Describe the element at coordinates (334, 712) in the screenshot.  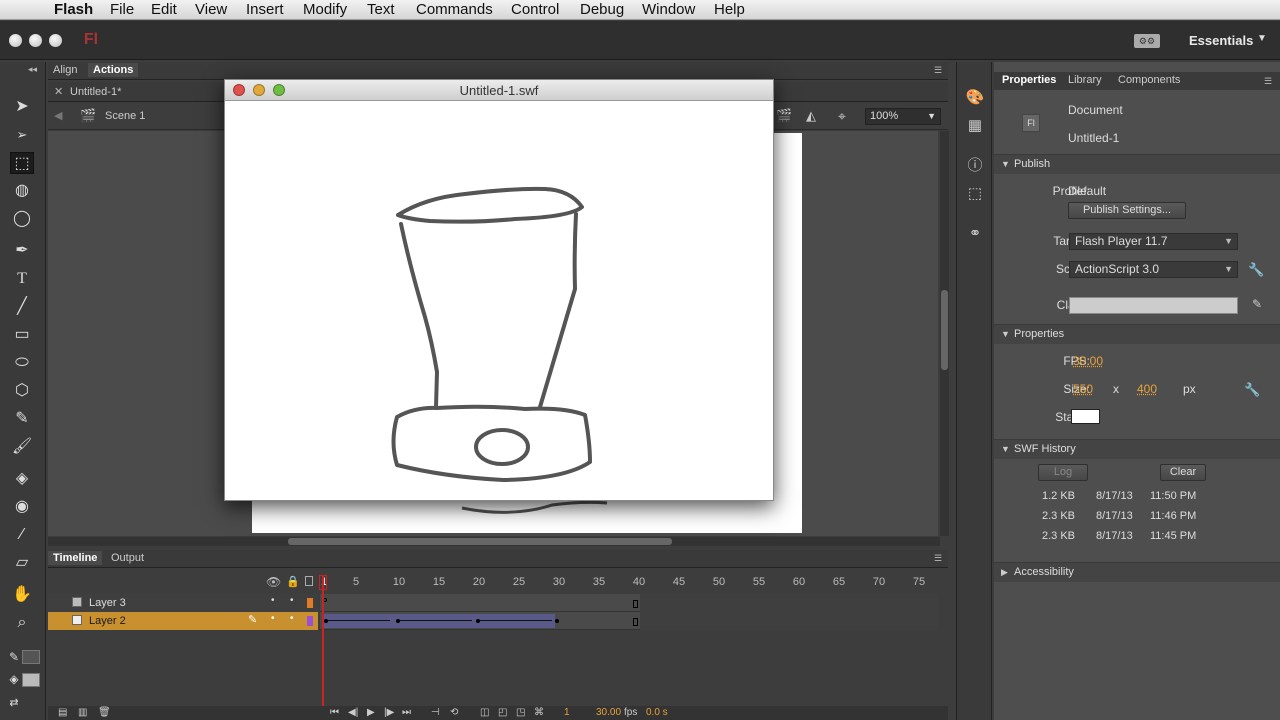
I see `go-first-frame-icon: ⏮` at that location.